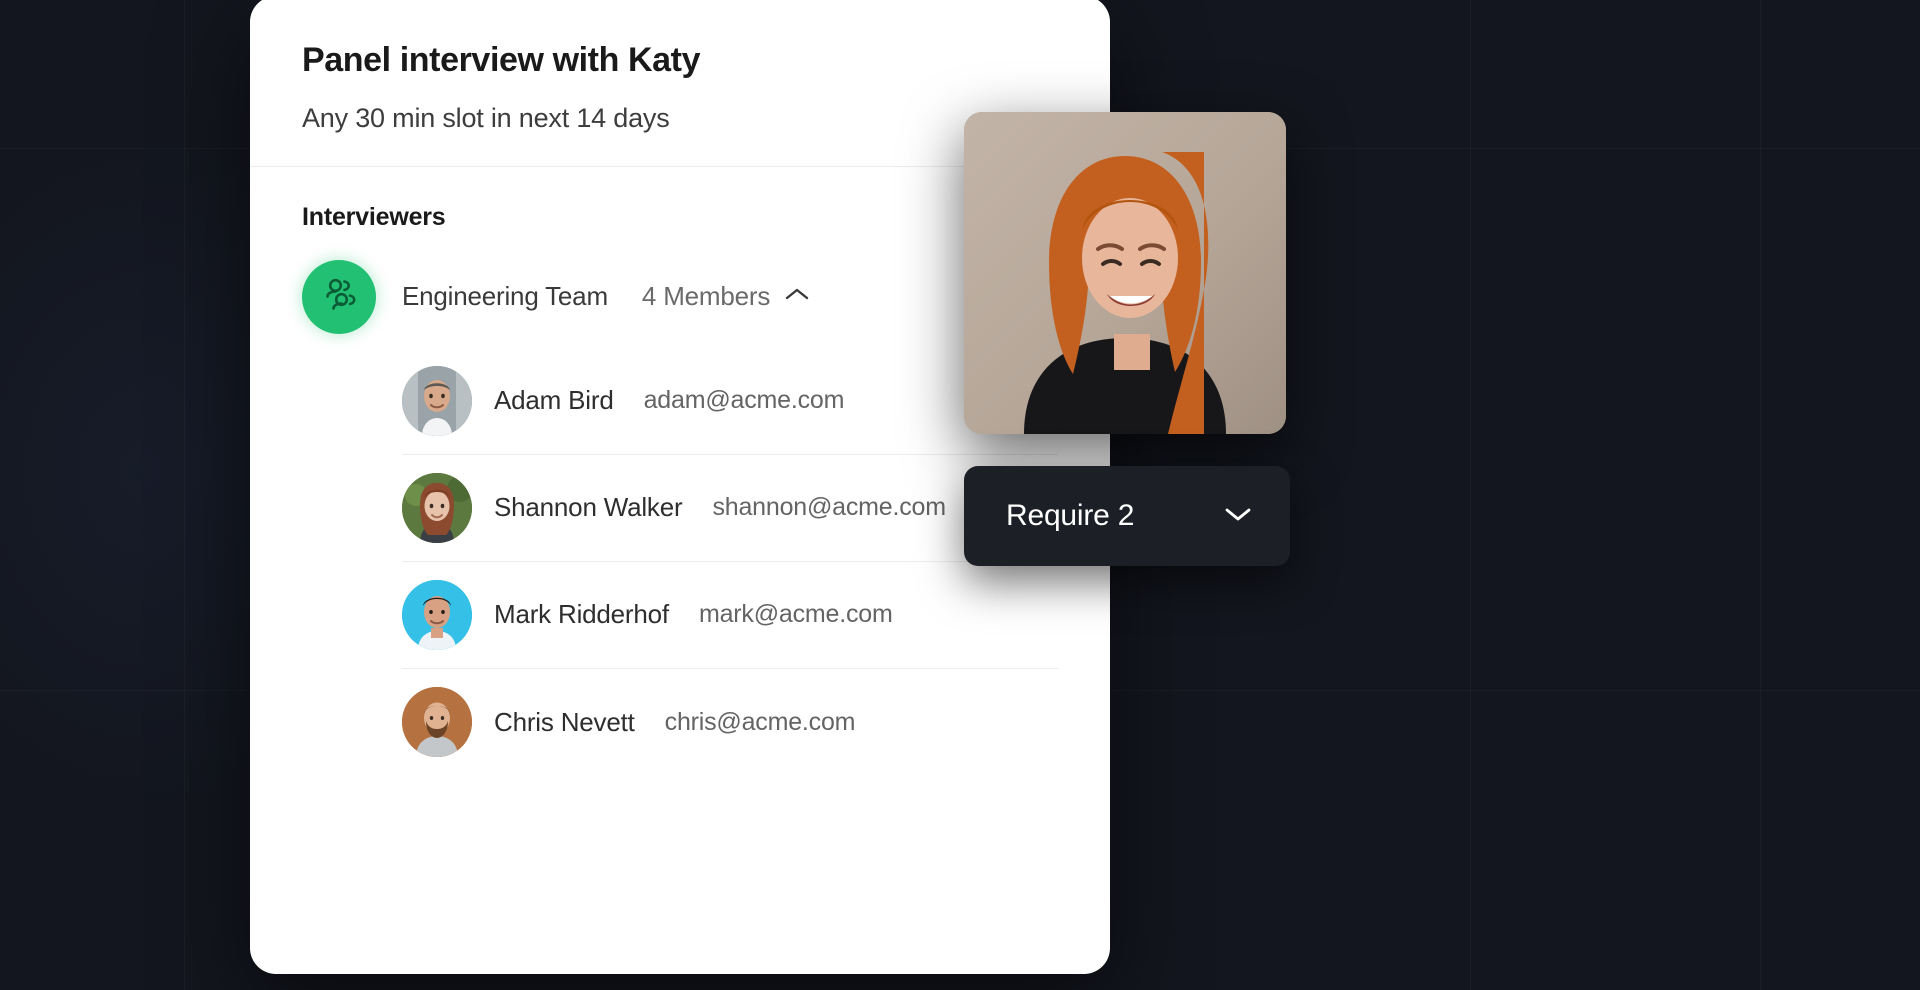  I want to click on member-email: mark@acme.com, so click(795, 614).